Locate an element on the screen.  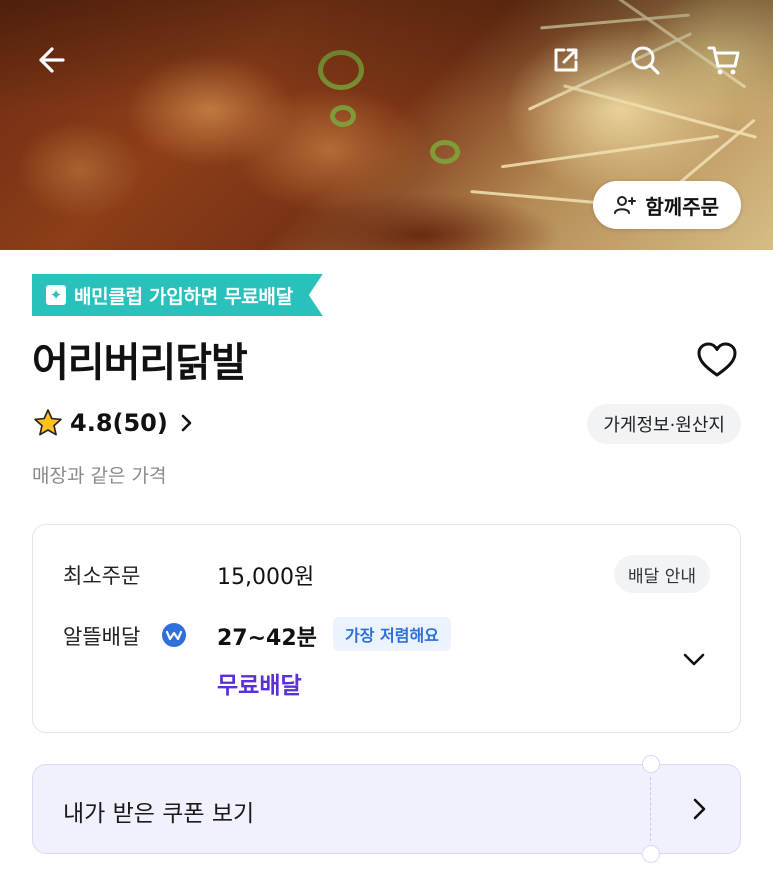
delivery-fee: 무료배달 is located at coordinates (259, 686).